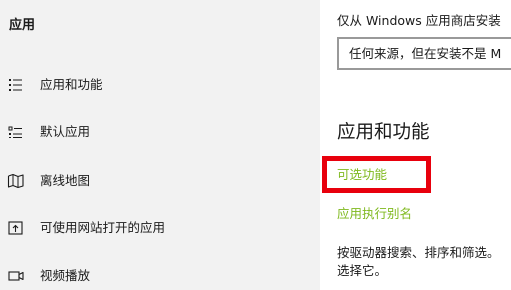  I want to click on description-line: 选择它。, so click(362, 270).